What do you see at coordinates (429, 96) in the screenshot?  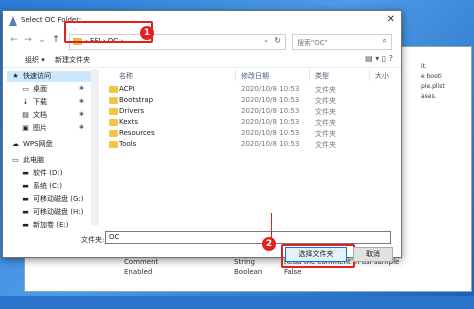 I see `bg-side-text: ases.` at bounding box center [429, 96].